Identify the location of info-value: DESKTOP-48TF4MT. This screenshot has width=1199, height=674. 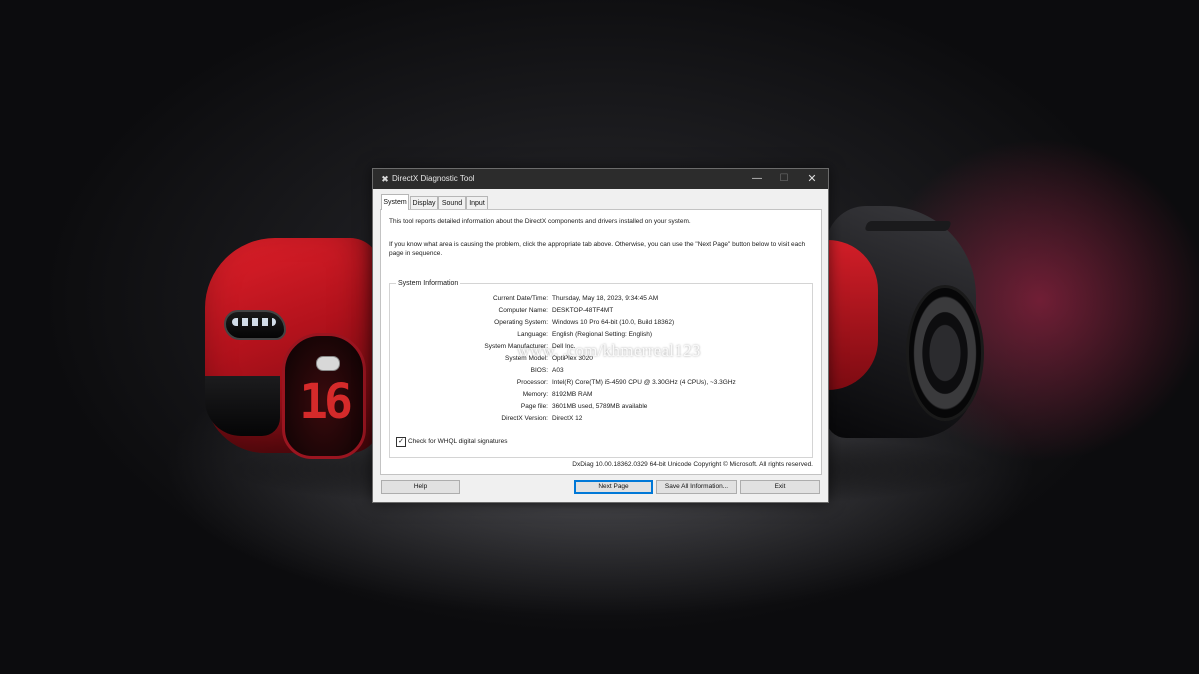
(583, 310).